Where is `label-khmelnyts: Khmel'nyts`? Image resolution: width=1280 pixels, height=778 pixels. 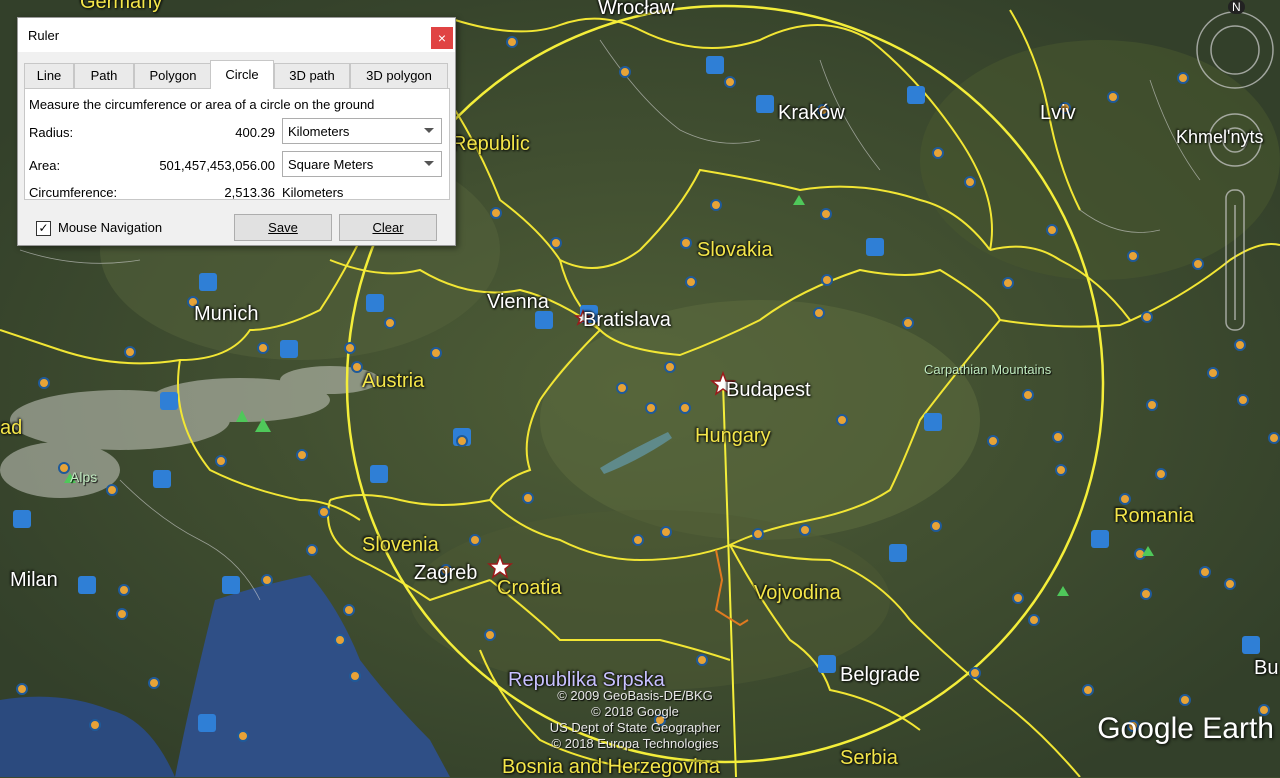
label-khmelnyts: Khmel'nyts is located at coordinates (1220, 137).